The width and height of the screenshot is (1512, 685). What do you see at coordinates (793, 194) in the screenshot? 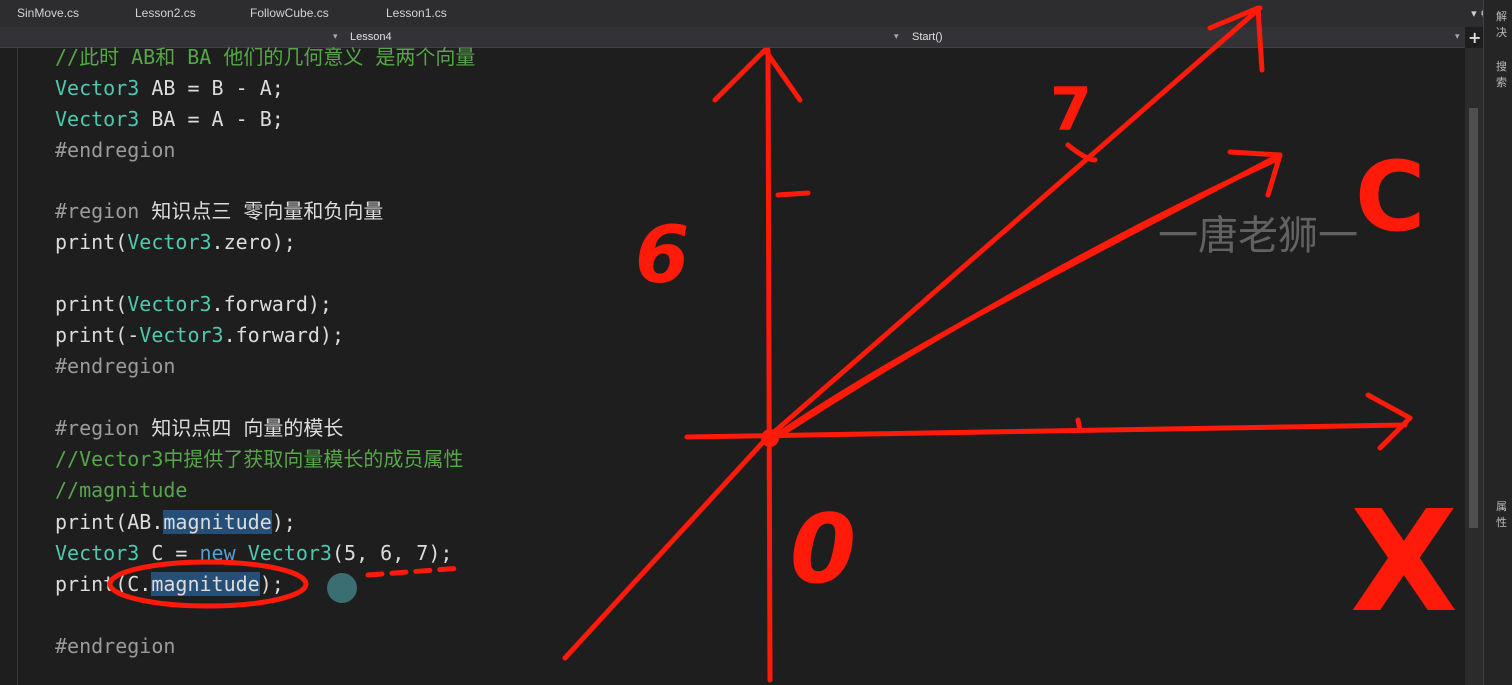
I see `y-tick-stroke` at bounding box center [793, 194].